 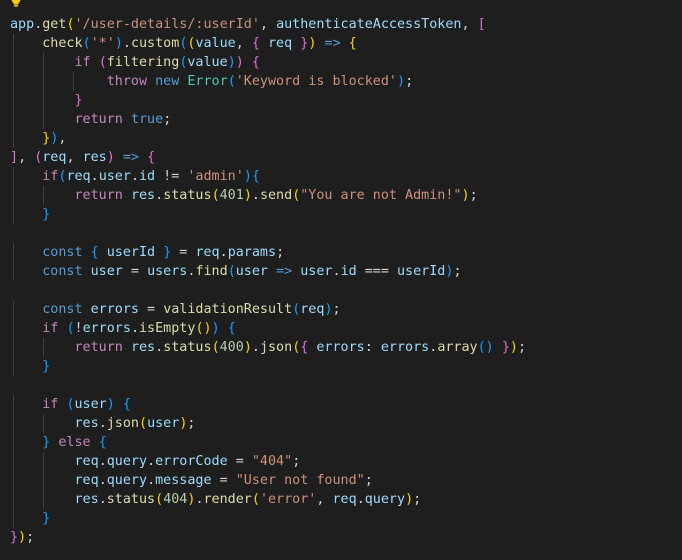 What do you see at coordinates (346, 442) in the screenshot?
I see `code-line: } else {` at bounding box center [346, 442].